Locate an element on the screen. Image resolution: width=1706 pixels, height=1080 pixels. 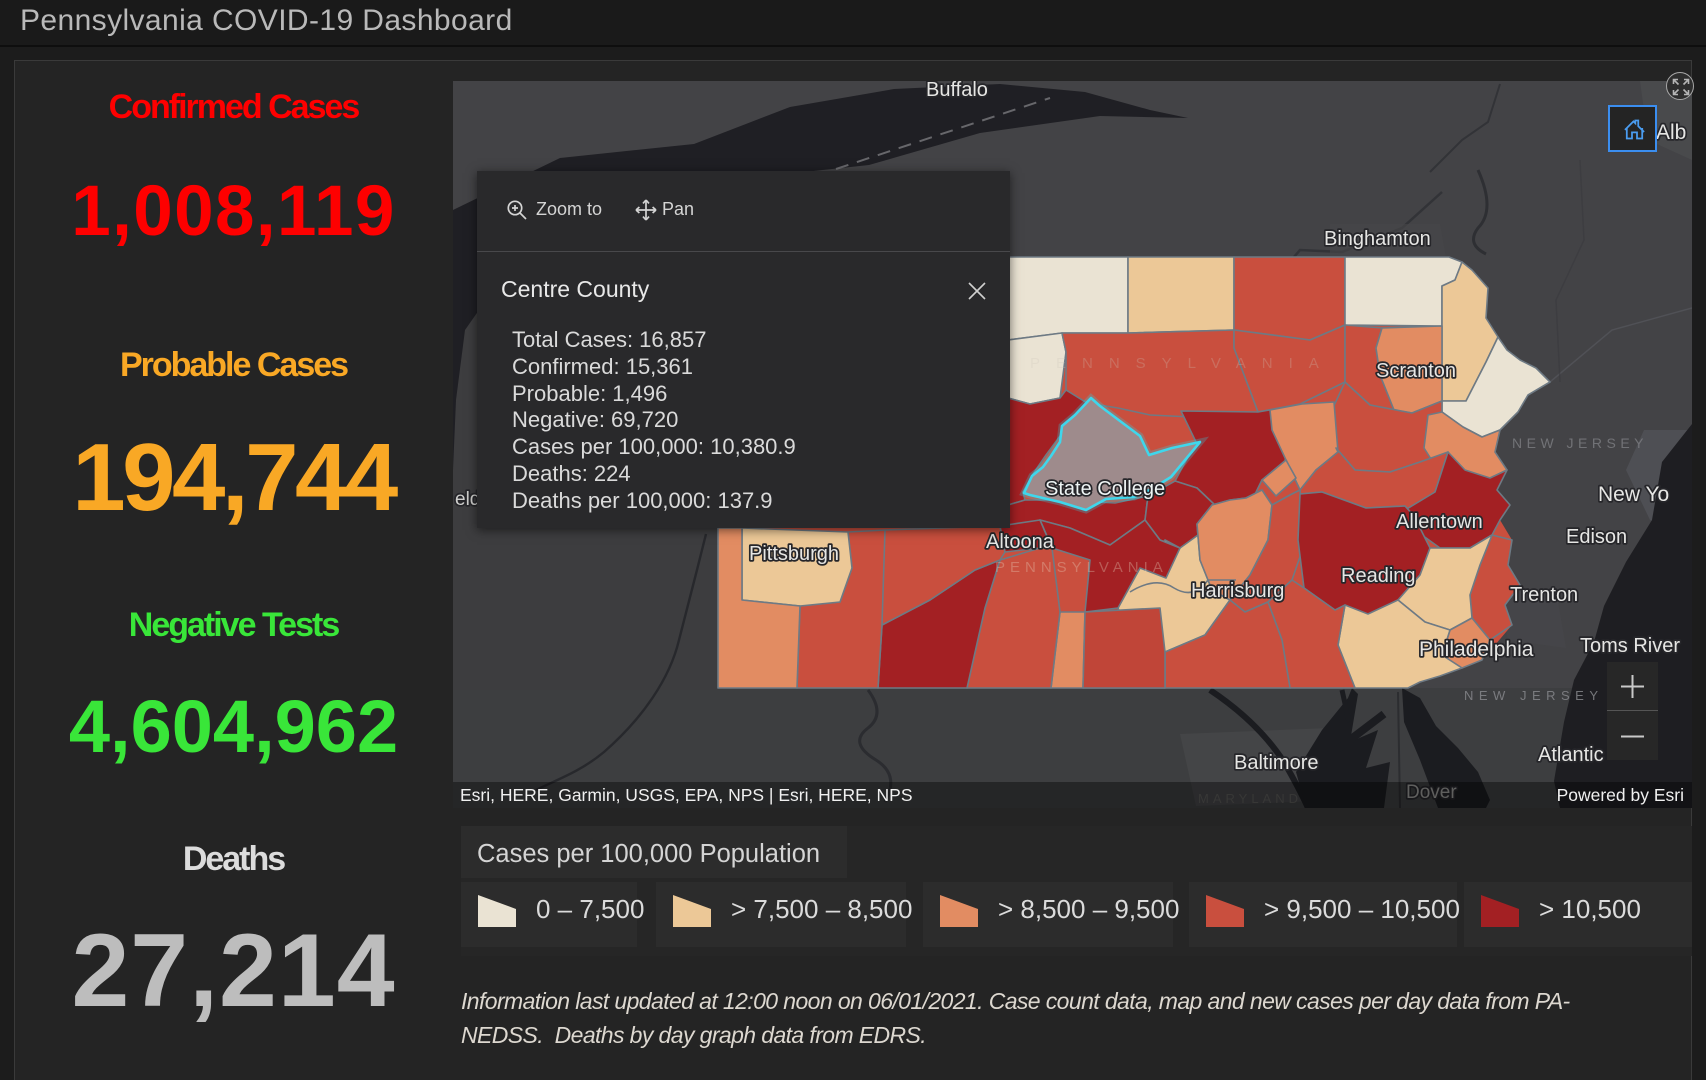
svg-text: New Yo is located at coordinates (1633, 494).